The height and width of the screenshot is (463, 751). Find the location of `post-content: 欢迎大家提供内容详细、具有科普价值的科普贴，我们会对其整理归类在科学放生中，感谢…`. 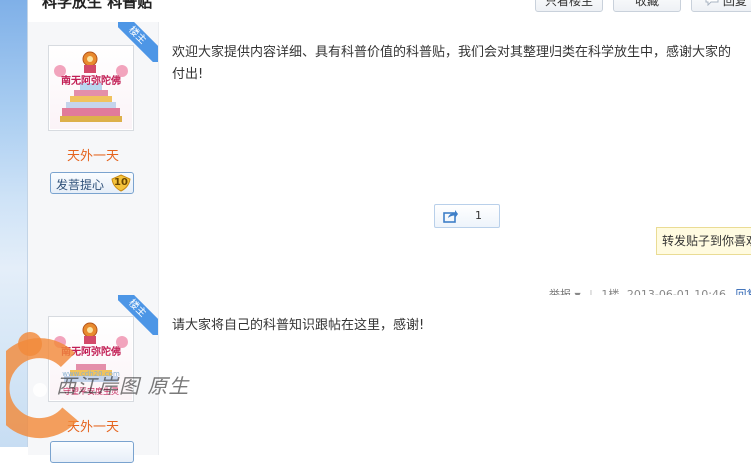

post-content: 欢迎大家提供内容详细、具有科普价值的科普贴，我们会对其整理归类在科学放生中，感谢… is located at coordinates (457, 64).